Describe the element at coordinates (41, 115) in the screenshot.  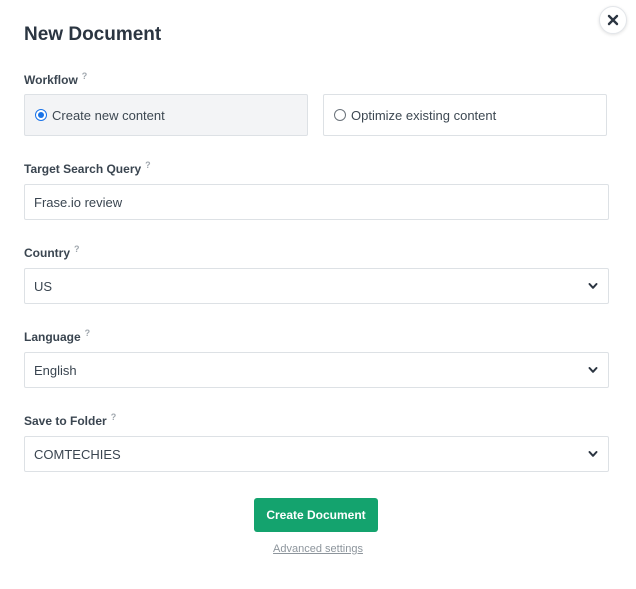
I see `radio-create-new` at that location.